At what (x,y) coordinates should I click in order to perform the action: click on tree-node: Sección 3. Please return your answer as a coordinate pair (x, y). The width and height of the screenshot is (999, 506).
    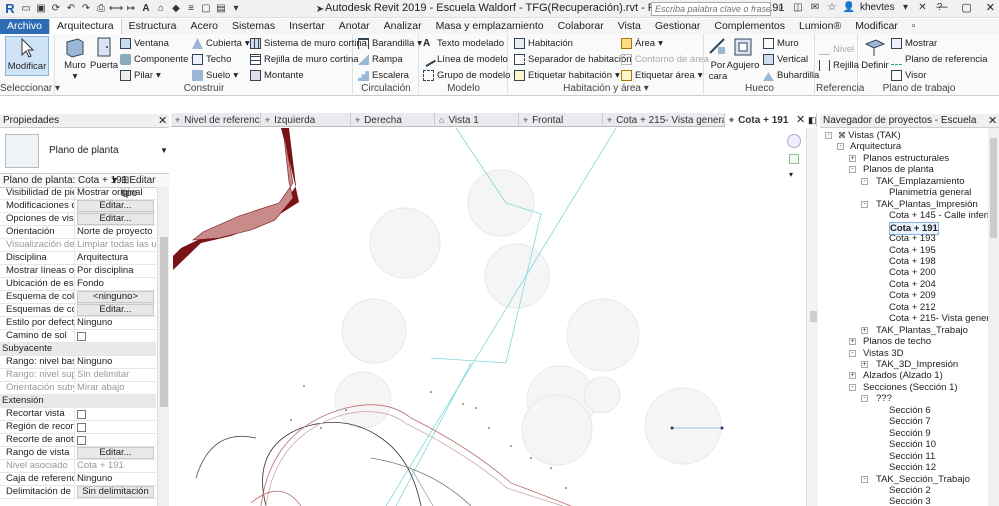
    Looking at the image, I should click on (910, 501).